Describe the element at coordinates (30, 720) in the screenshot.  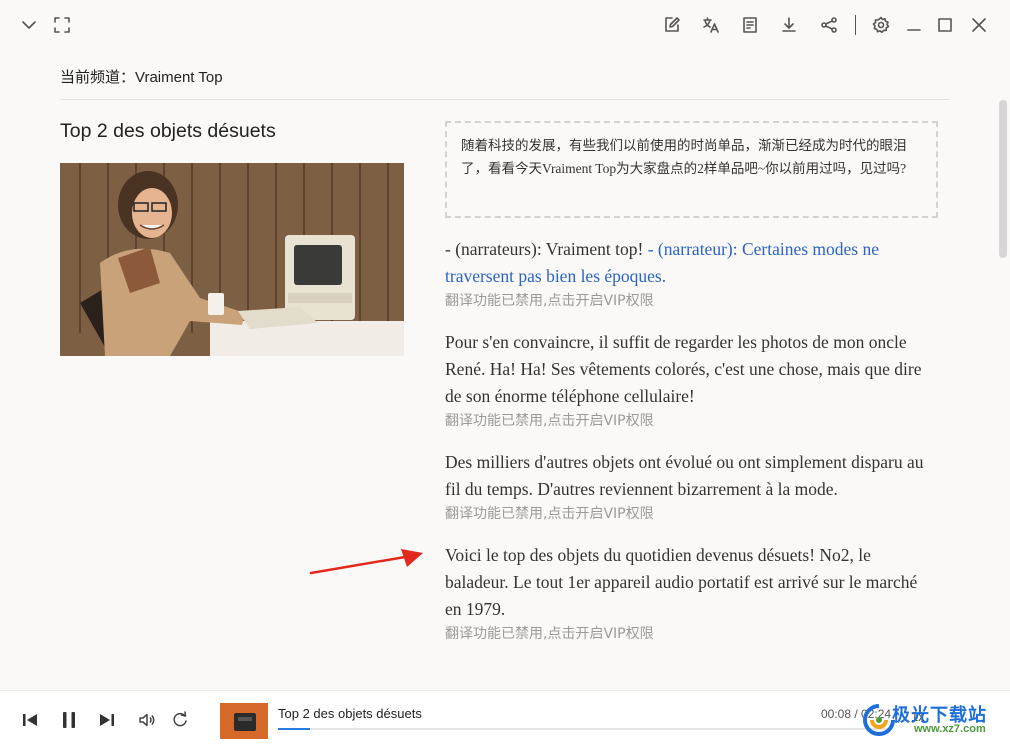
I see `previous-icon` at that location.